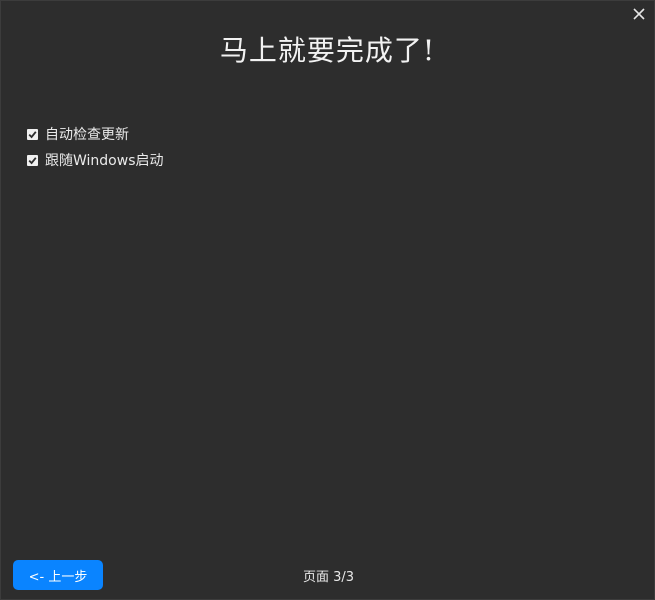 The height and width of the screenshot is (600, 655). What do you see at coordinates (327, 50) in the screenshot?
I see `page-title: 马上就要完成了!` at bounding box center [327, 50].